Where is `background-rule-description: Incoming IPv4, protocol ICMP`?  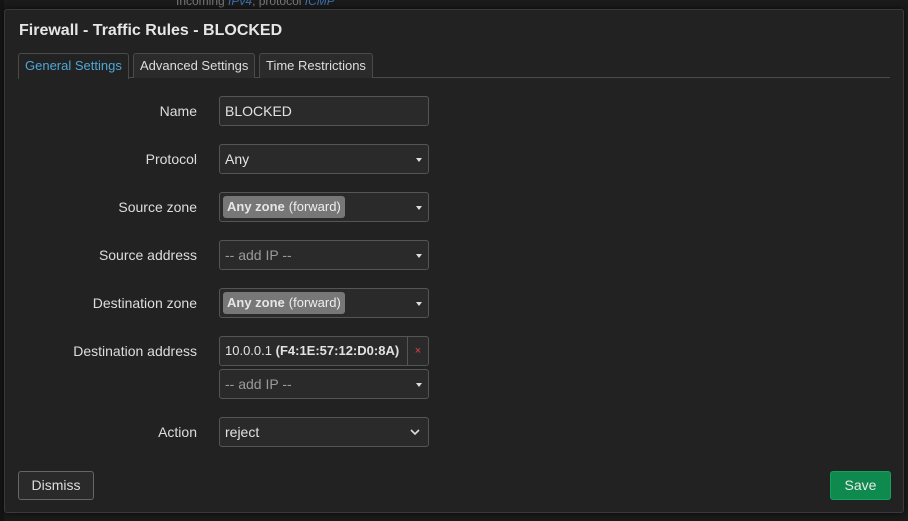 background-rule-description: Incoming IPv4, protocol ICMP is located at coordinates (255, 4).